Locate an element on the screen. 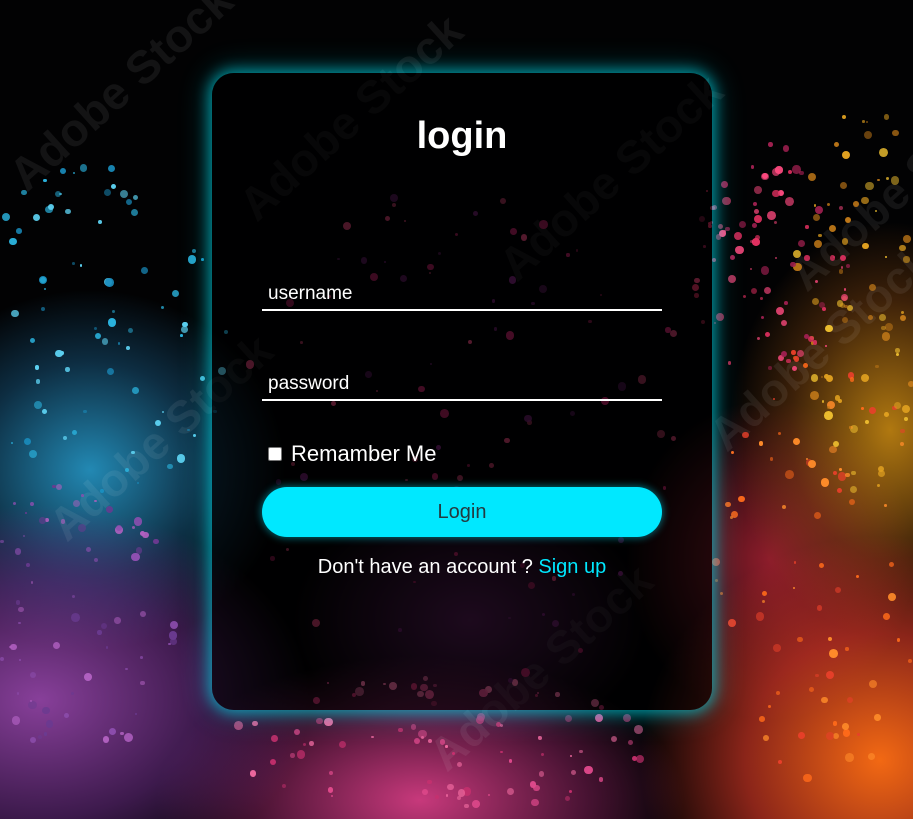 Image resolution: width=913 pixels, height=819 pixels. signup-prompt: Don't have an account ? is located at coordinates (425, 567).